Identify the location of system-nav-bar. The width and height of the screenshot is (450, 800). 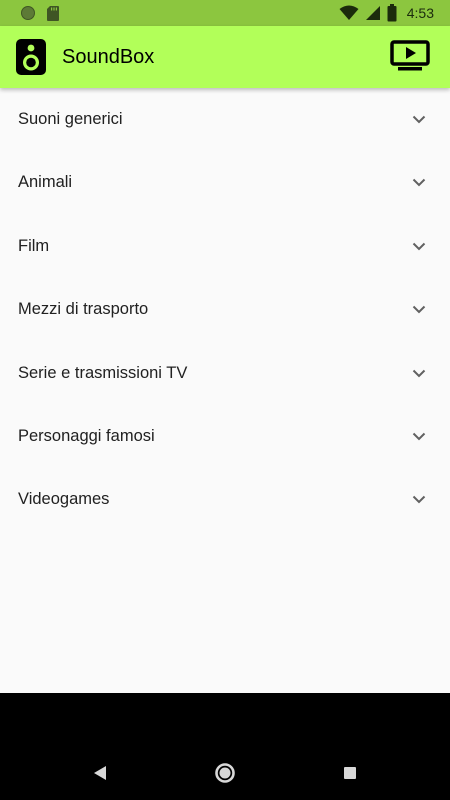
(225, 746).